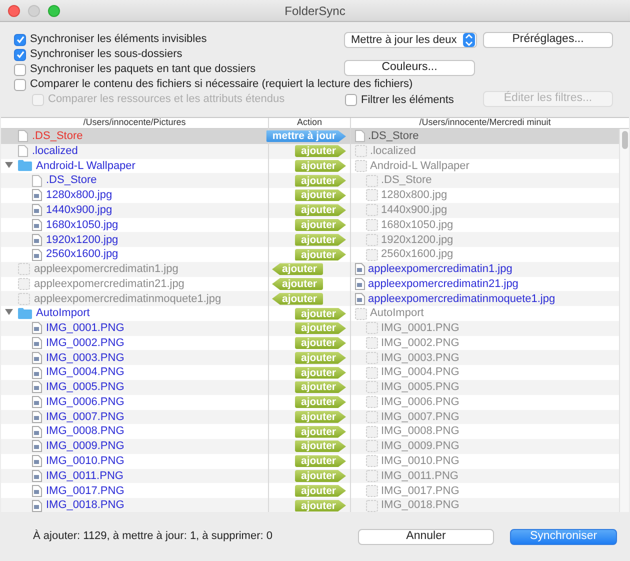 The width and height of the screenshot is (630, 561). I want to click on table-row: appleexpomercredimatinmoquete1.jpg ajouter appleexpomercredimatinmoquete1.jpg, so click(310, 298).